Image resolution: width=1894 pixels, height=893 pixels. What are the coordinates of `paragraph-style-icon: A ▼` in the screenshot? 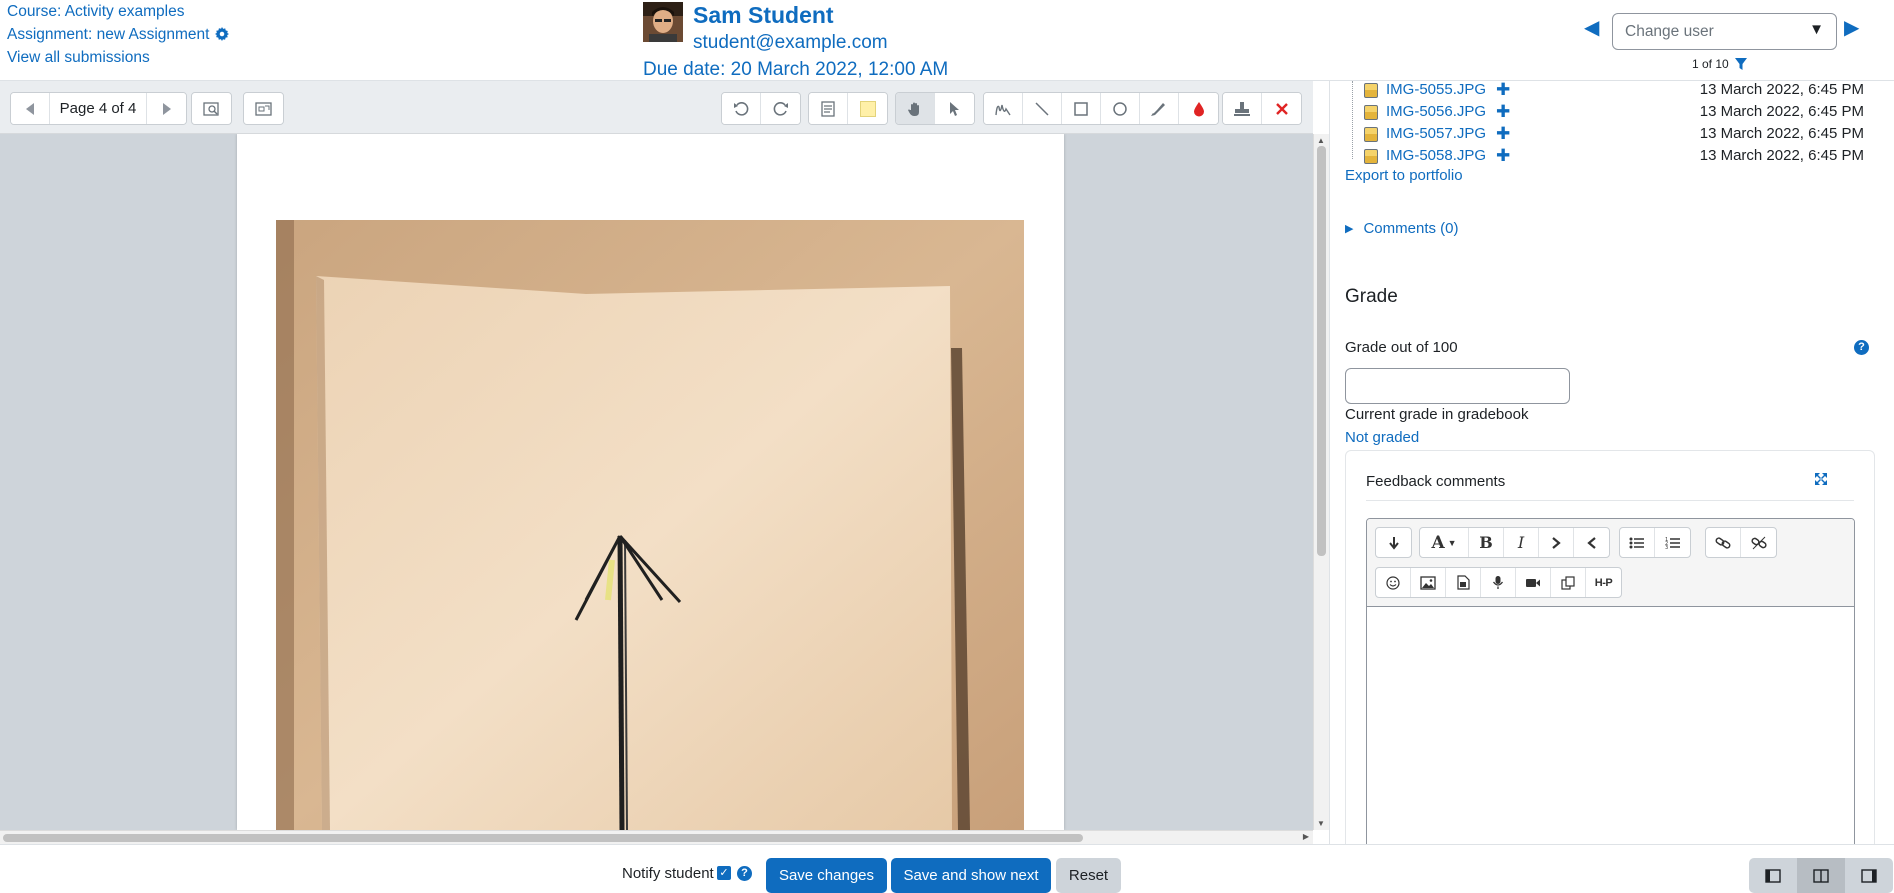 It's located at (1444, 542).